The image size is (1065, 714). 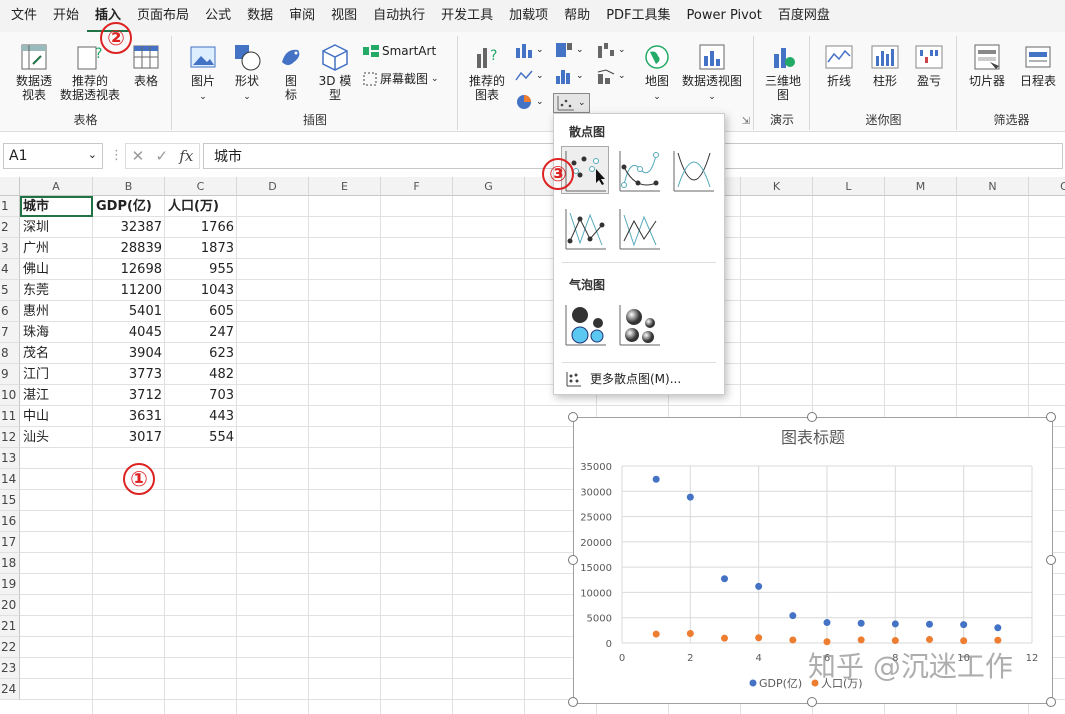 What do you see at coordinates (345, 186) in the screenshot?
I see `column-header-E: E` at bounding box center [345, 186].